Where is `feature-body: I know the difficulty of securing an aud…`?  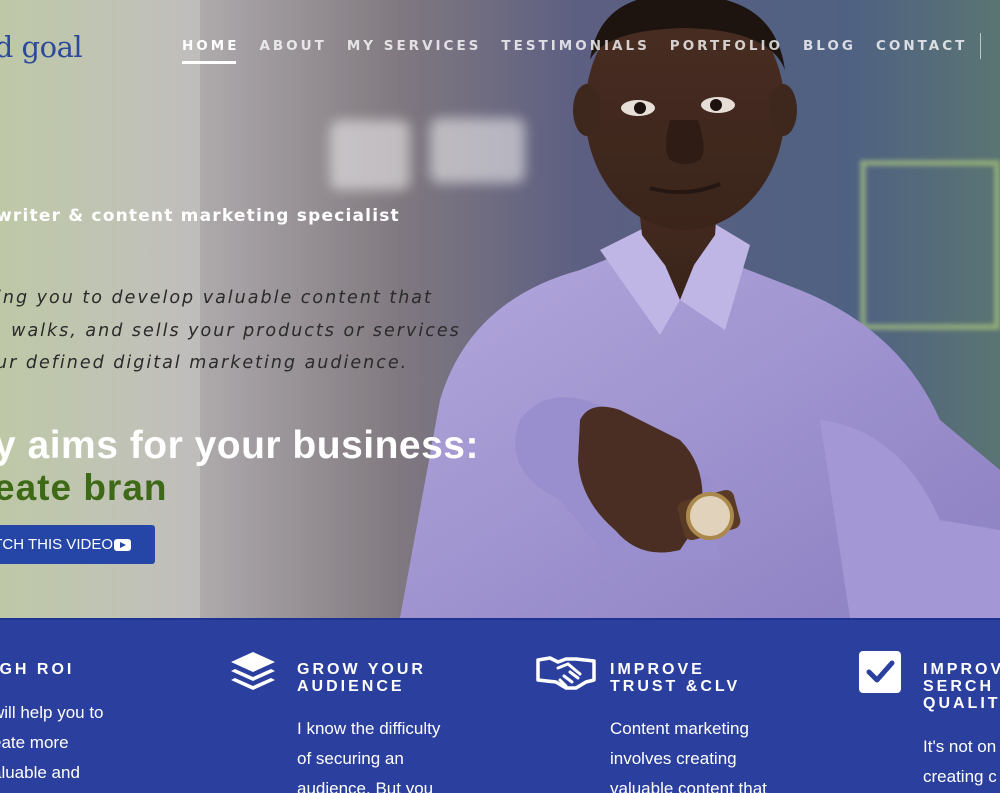
feature-body: I know the difficulty of securing an aud… is located at coordinates (368, 753).